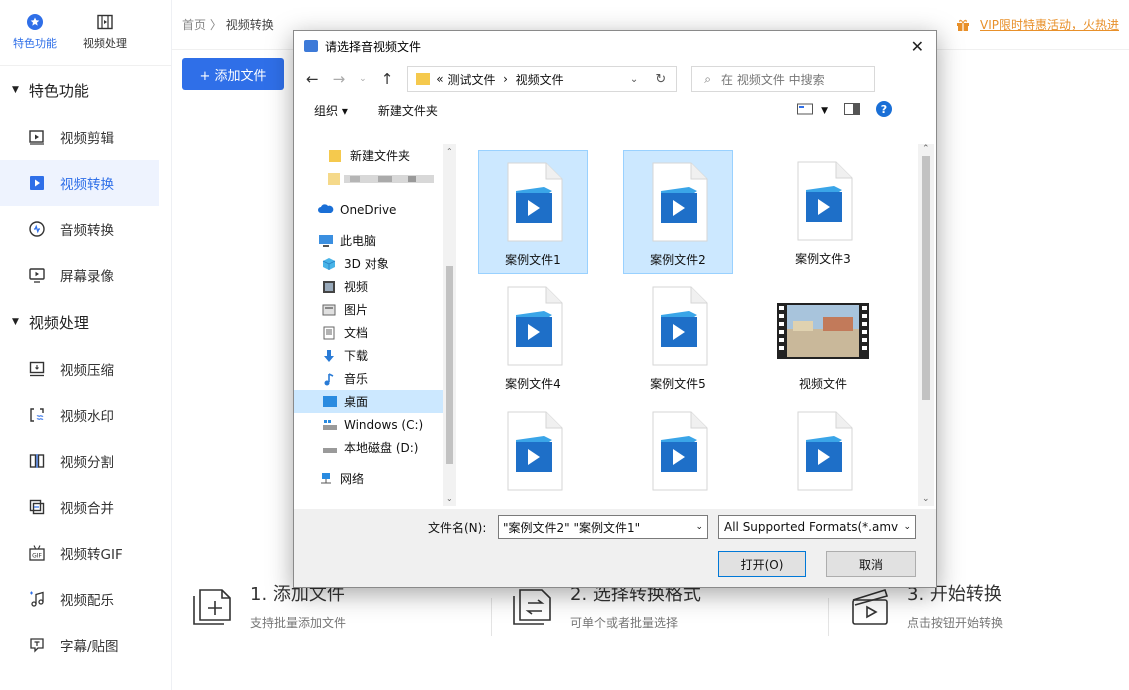 This screenshot has width=1129, height=690. I want to click on video-edit-icon, so click(37, 137).